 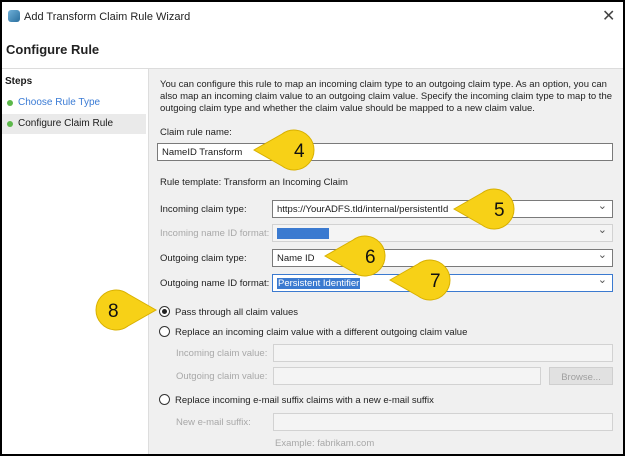 What do you see at coordinates (483, 209) in the screenshot?
I see `callout-5: 5` at bounding box center [483, 209].